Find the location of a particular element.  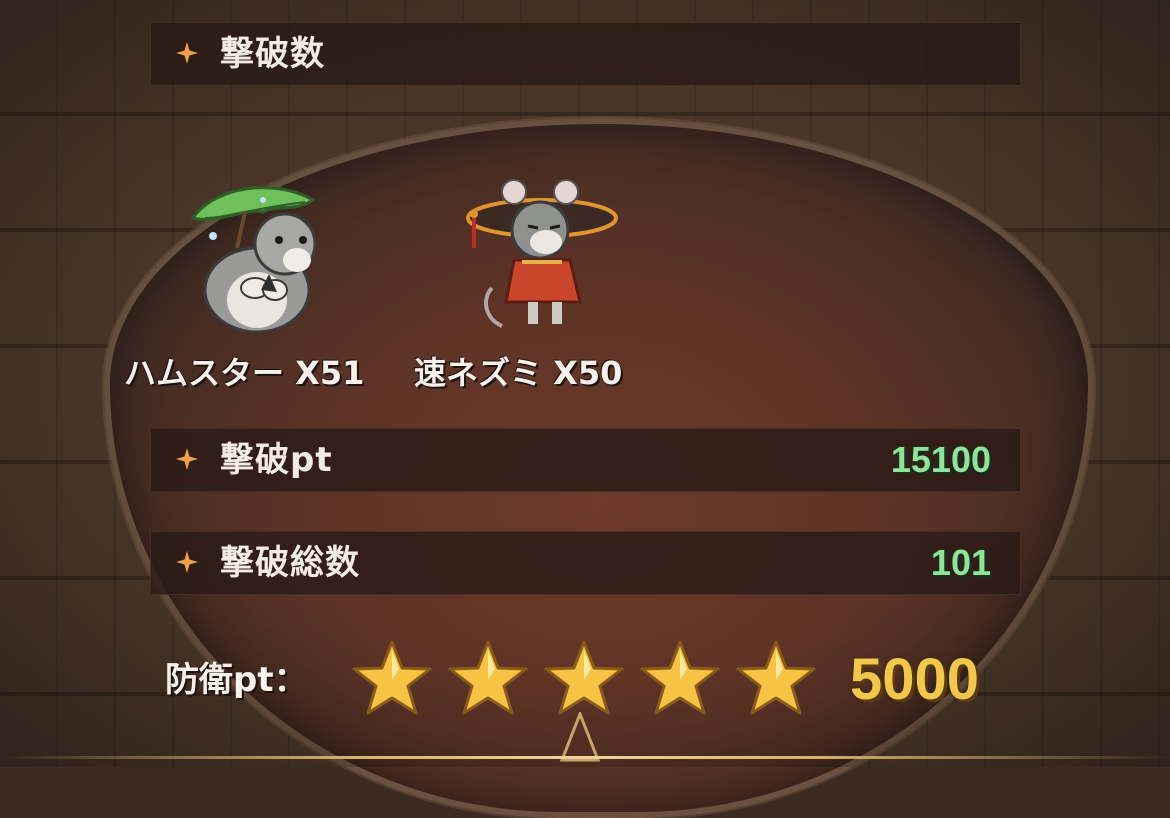

kill-pt-bar: 撃破pt 15100 is located at coordinates (585, 460).